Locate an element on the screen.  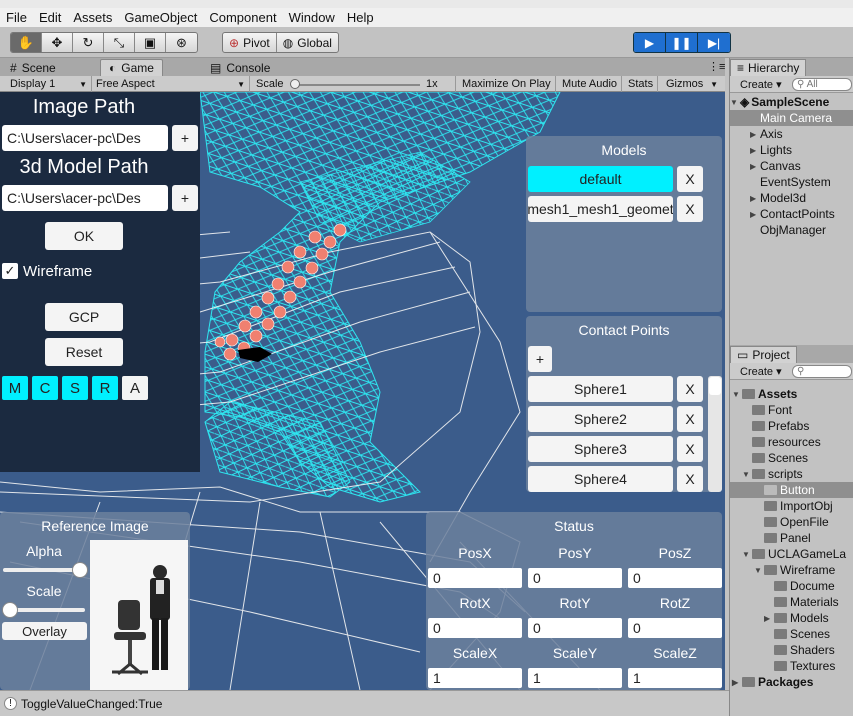
project-item: ▼ UCLAGameLa is located at coordinates (791, 554).